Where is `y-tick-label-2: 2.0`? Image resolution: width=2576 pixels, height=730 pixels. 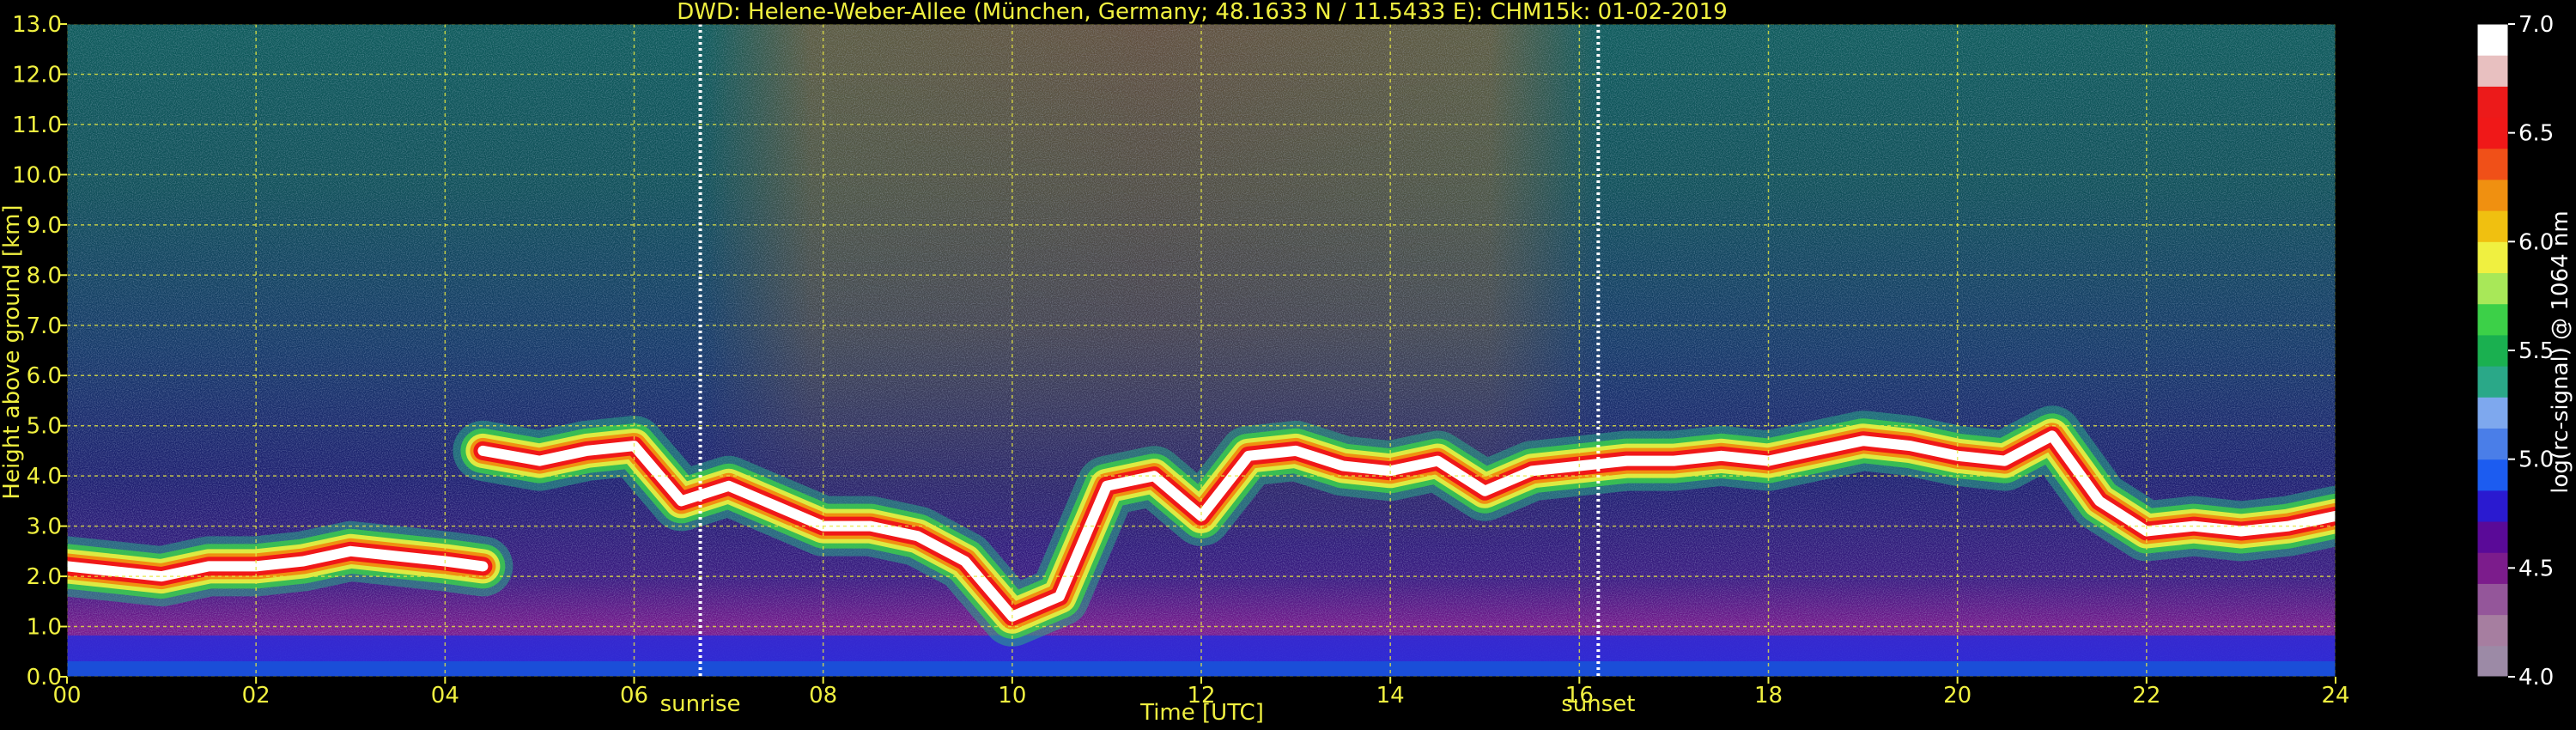
y-tick-label-2: 2.0 is located at coordinates (44, 577).